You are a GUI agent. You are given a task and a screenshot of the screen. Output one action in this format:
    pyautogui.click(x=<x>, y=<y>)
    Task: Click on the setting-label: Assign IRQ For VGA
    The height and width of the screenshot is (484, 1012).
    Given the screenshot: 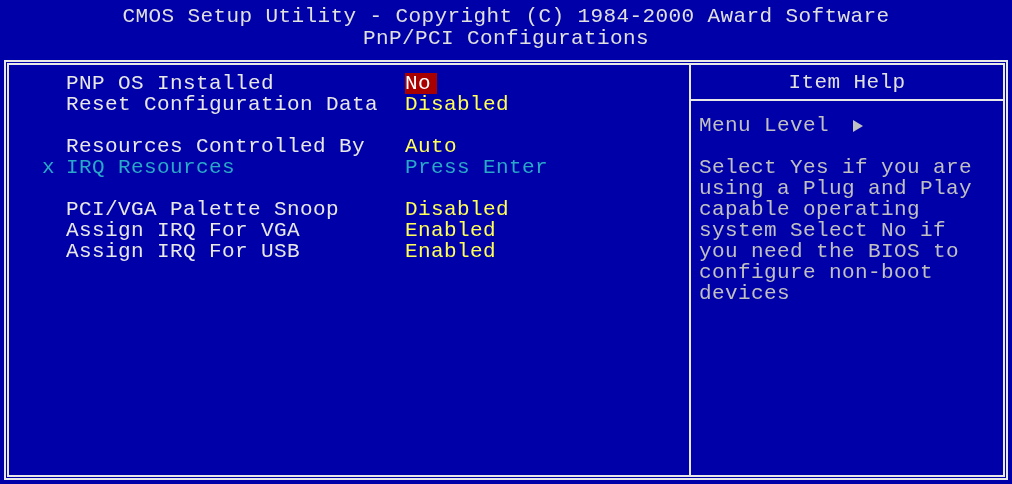 What is the action you would take?
    pyautogui.click(x=183, y=230)
    